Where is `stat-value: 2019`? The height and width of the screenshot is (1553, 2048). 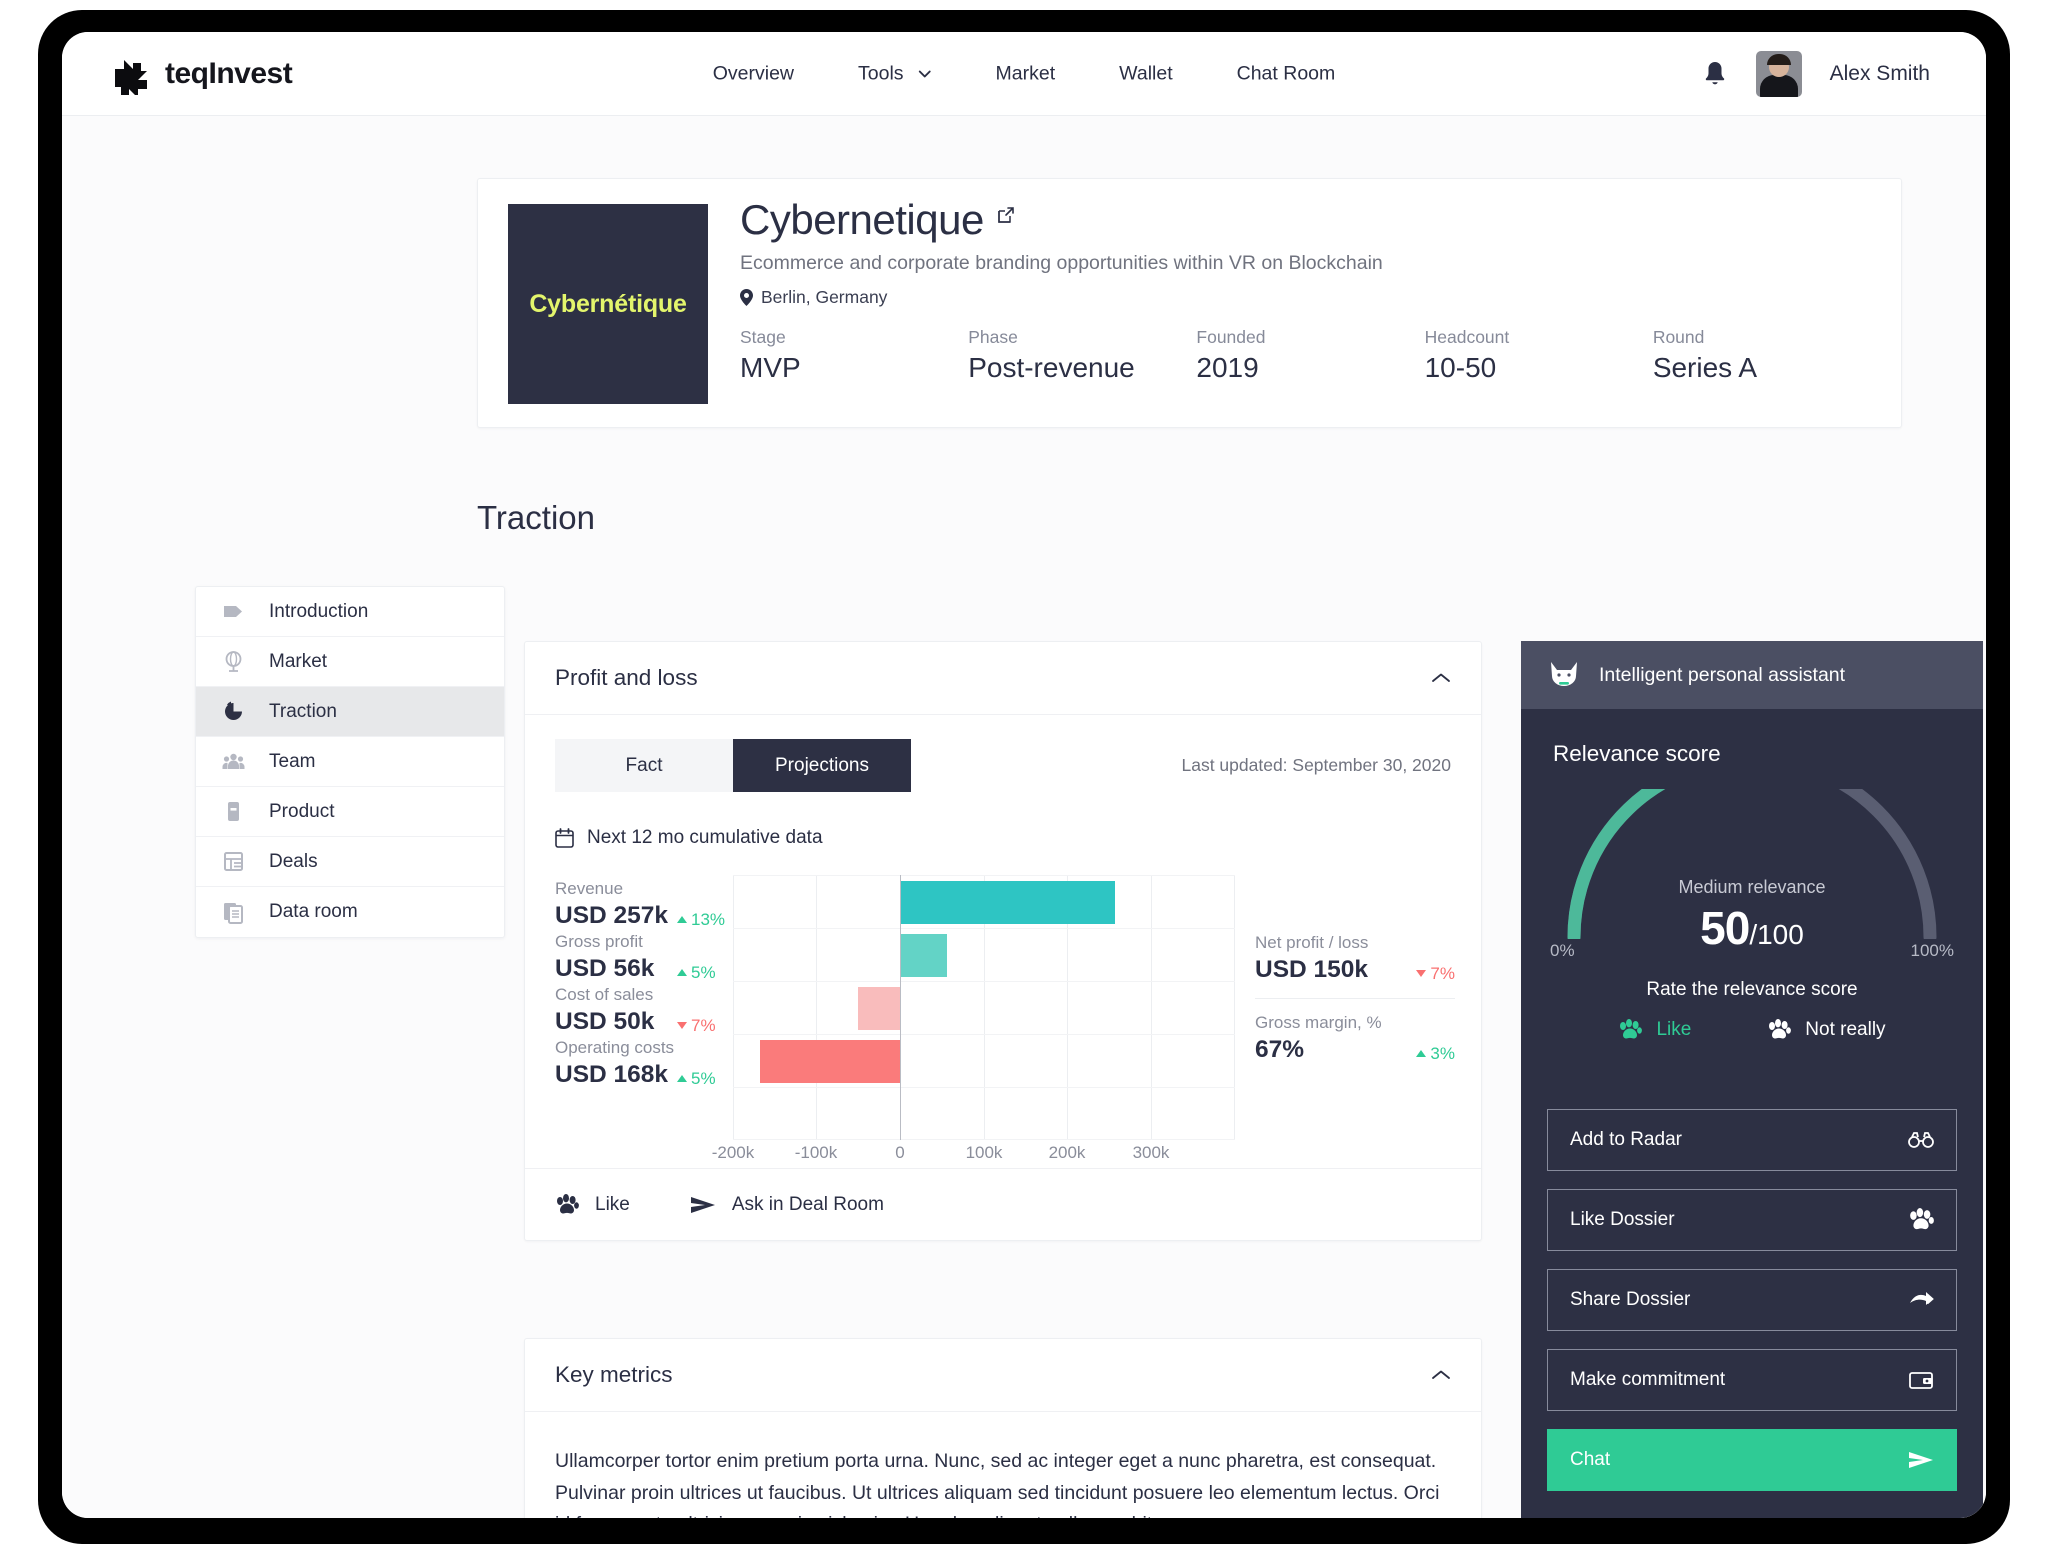 stat-value: 2019 is located at coordinates (1227, 367).